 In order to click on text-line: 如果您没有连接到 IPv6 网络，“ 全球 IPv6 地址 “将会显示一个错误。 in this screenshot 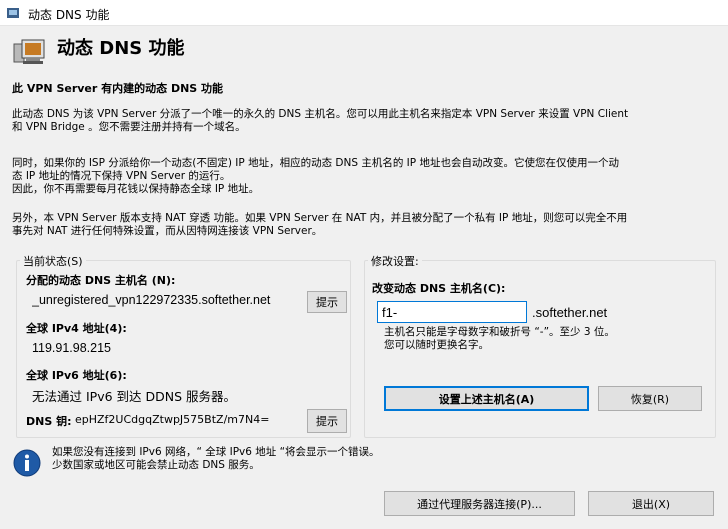, I will do `click(216, 452)`.